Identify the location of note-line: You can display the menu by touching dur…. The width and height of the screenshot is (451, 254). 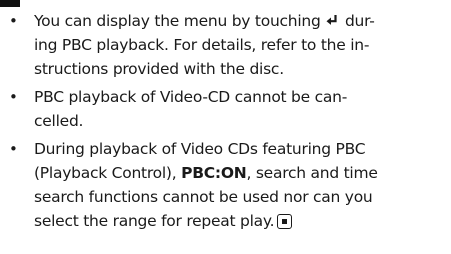
(240, 21).